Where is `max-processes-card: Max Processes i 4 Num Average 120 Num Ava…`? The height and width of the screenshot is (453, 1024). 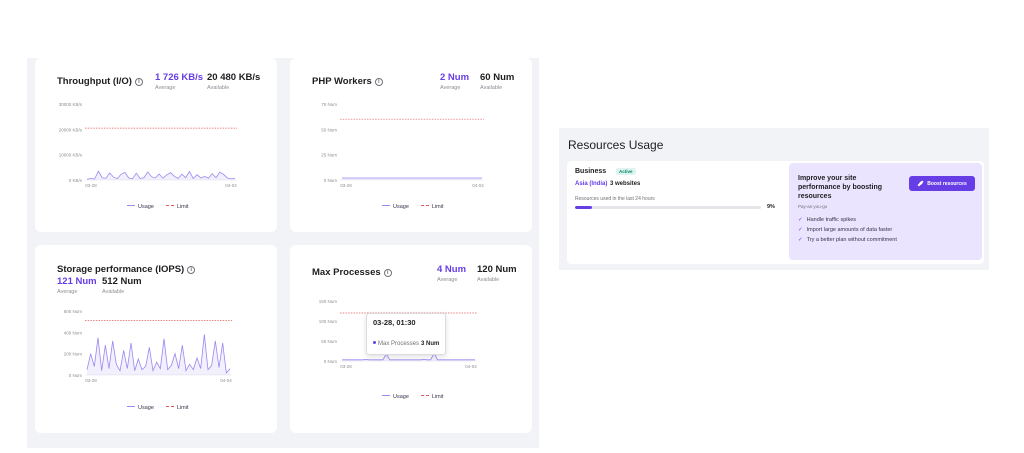 max-processes-card: Max Processes i 4 Num Average 120 Num Ava… is located at coordinates (411, 339).